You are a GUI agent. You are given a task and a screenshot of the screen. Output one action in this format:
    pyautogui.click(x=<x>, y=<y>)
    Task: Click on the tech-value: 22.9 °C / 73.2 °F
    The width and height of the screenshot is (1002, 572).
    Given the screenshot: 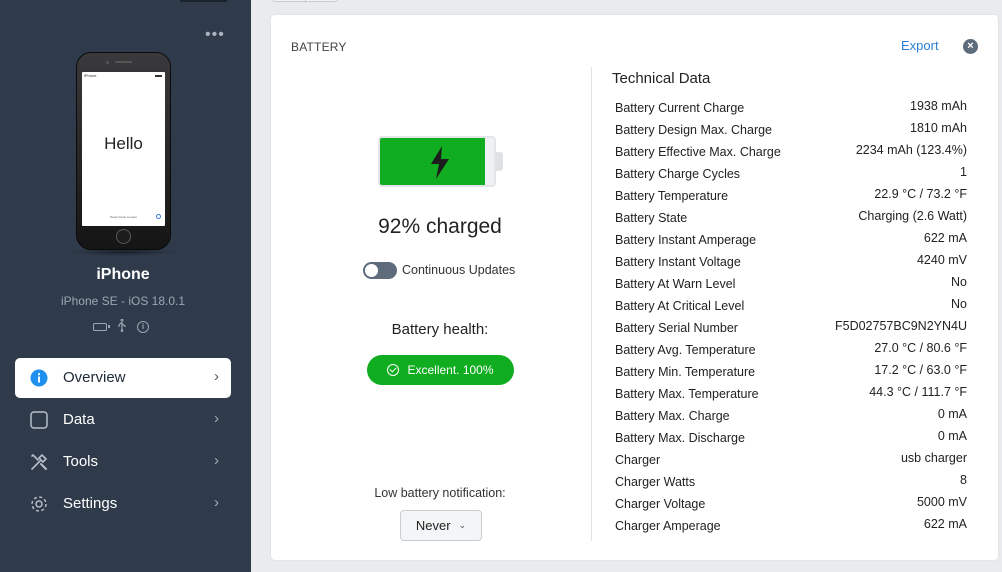 What is the action you would take?
    pyautogui.click(x=920, y=194)
    